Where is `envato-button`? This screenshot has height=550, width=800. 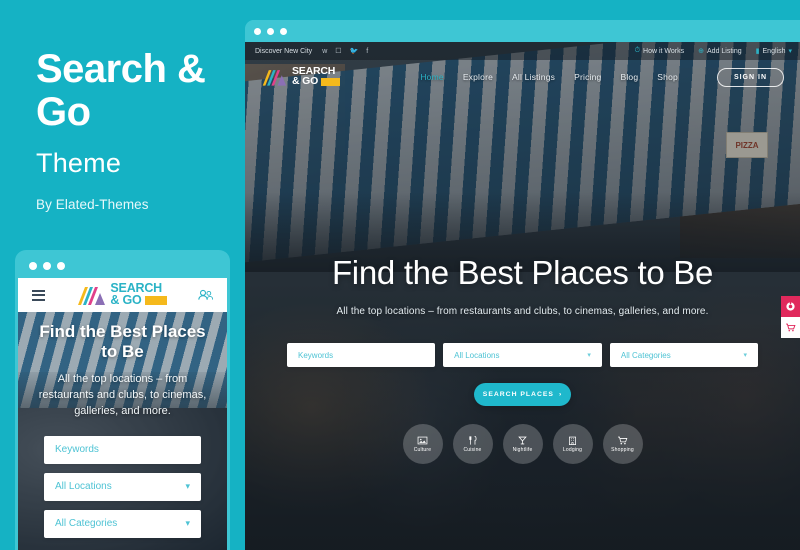 envato-button is located at coordinates (790, 306).